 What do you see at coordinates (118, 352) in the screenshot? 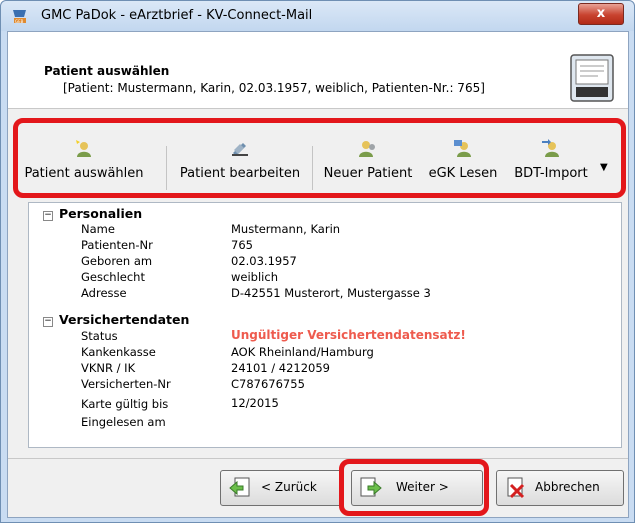
I see `field-label-insurance: Kankenkasse` at bounding box center [118, 352].